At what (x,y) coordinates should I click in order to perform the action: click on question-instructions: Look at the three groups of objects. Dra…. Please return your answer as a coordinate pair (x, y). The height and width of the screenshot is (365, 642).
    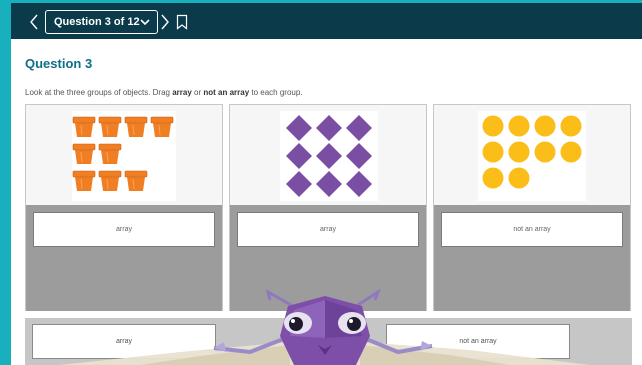
    Looking at the image, I should click on (164, 92).